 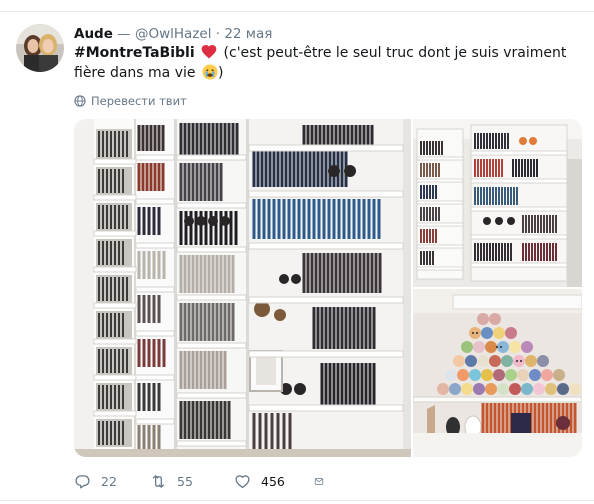 I want to click on author-name: Aude, so click(x=93, y=34).